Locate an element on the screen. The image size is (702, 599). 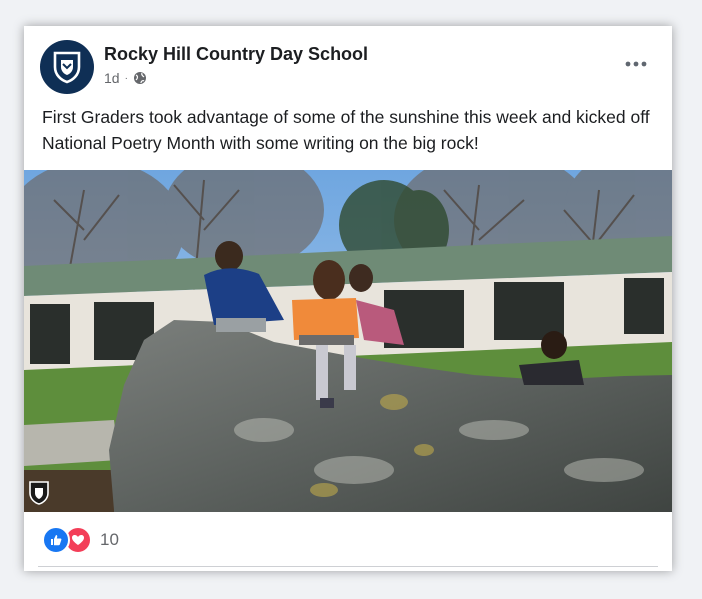
more-options-icon is located at coordinates (636, 64).